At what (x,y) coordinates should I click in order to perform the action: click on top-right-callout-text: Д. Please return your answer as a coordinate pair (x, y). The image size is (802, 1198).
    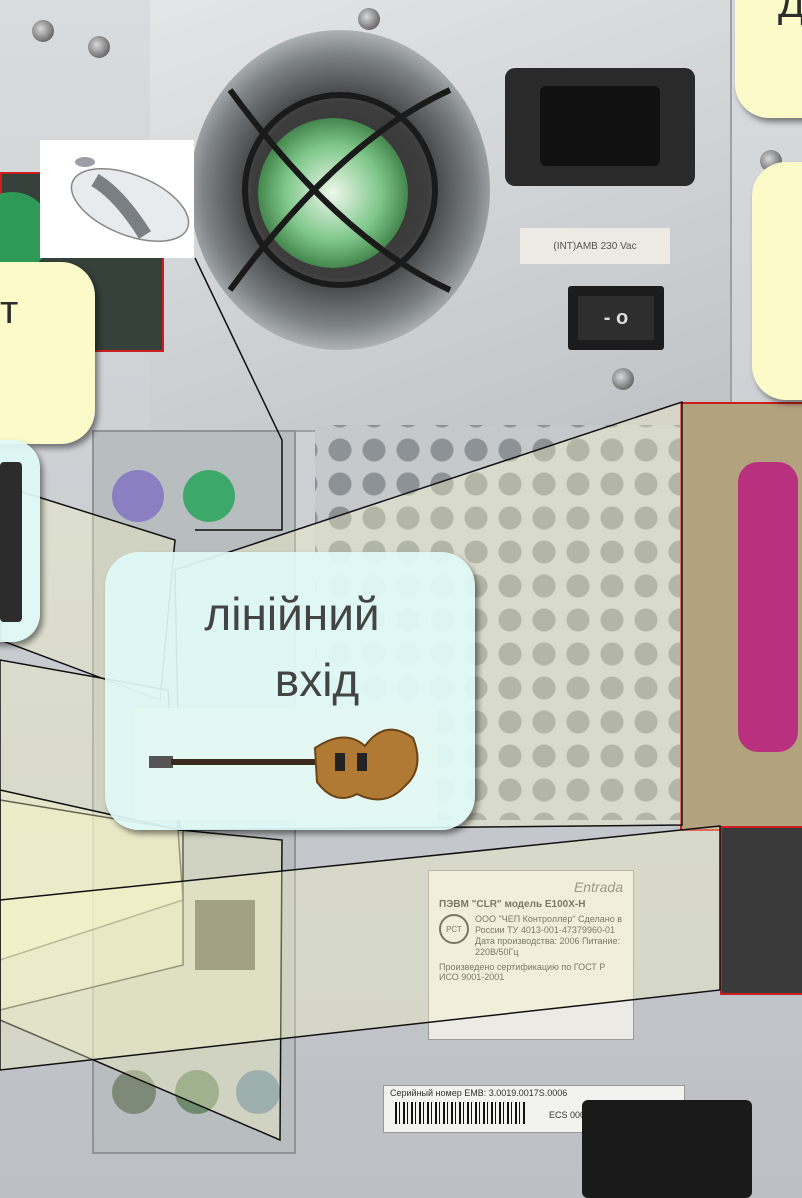
    Looking at the image, I should click on (790, 13).